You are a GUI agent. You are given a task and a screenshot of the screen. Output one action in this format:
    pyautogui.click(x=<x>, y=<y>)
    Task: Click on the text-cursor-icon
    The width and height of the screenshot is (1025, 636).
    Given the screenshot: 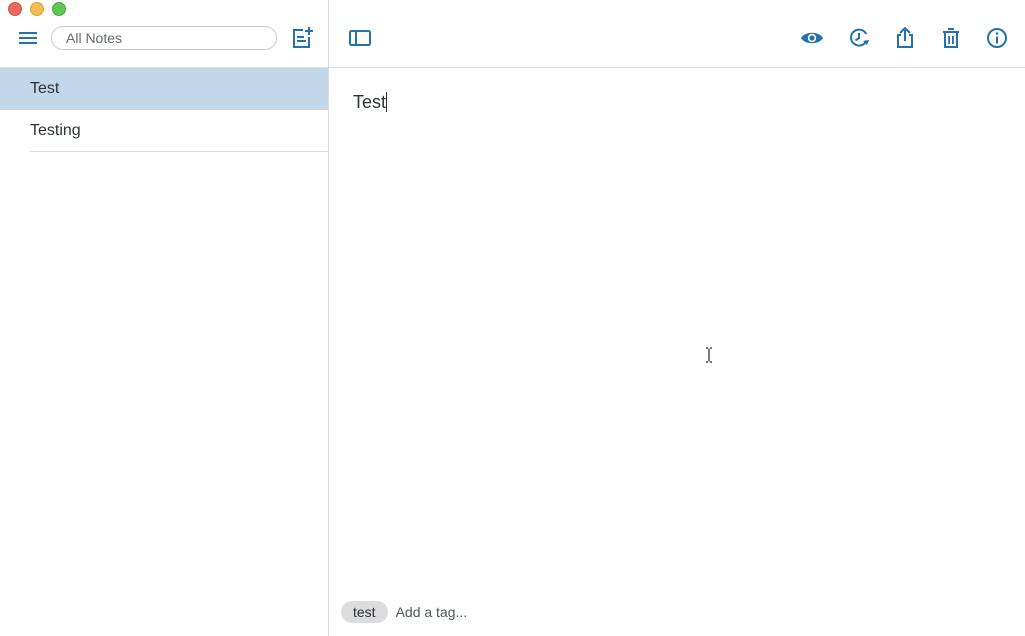 What is the action you would take?
    pyautogui.click(x=709, y=355)
    